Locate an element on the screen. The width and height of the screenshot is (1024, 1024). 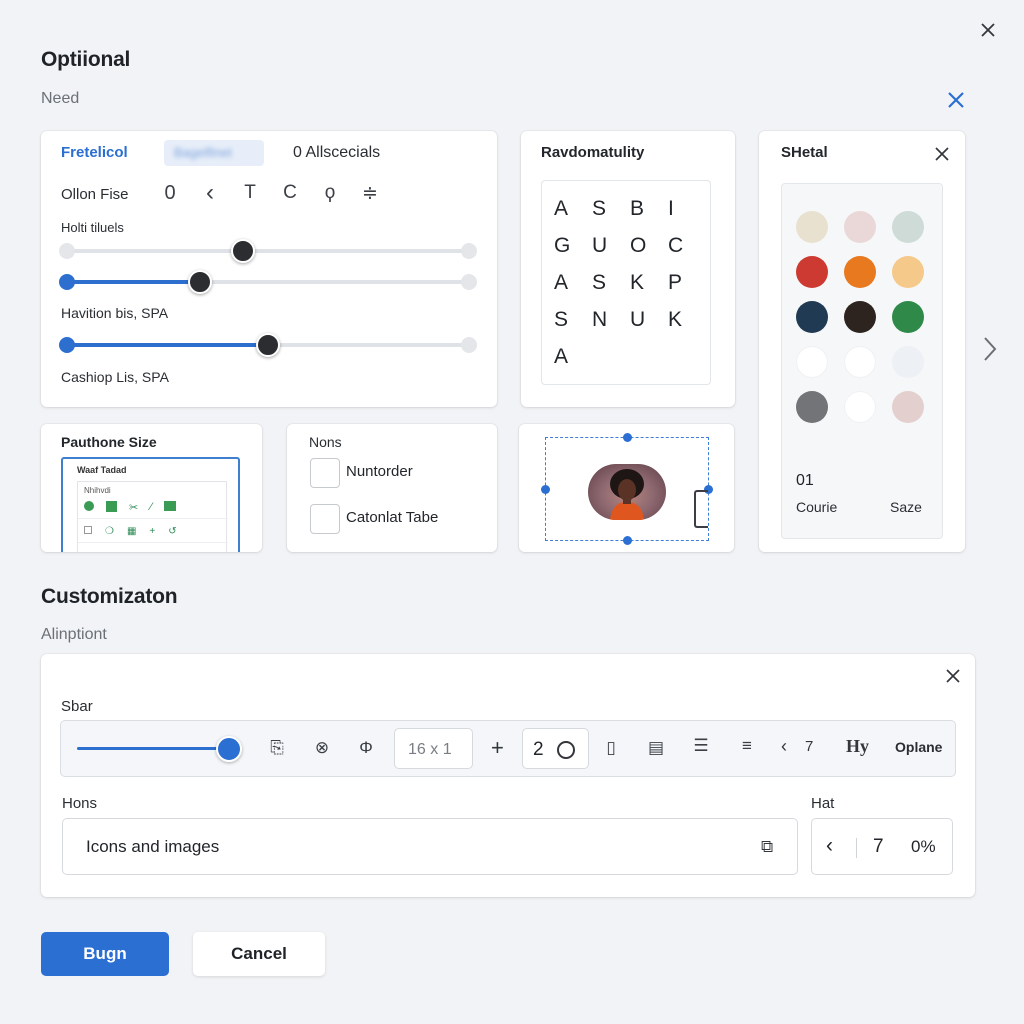
thumbnail-subtitle: Nhihvdi is located at coordinates (97, 490).